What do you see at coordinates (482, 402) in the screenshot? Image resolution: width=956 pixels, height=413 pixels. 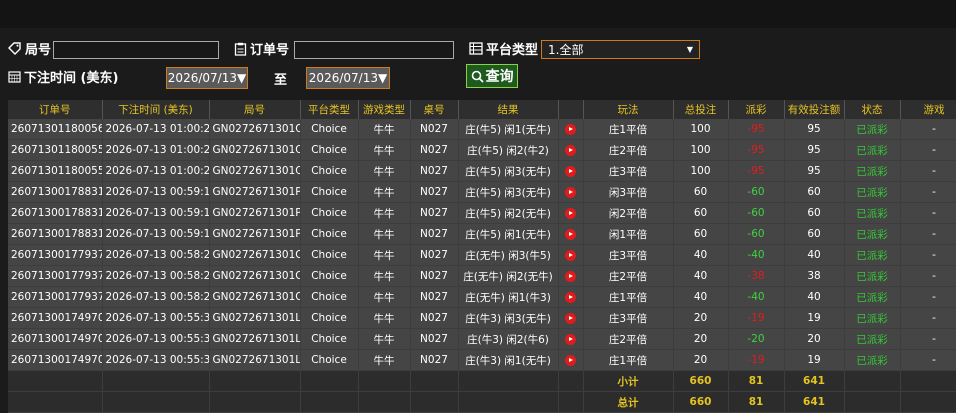 I see `total-row: 总计 660 81 641` at bounding box center [482, 402].